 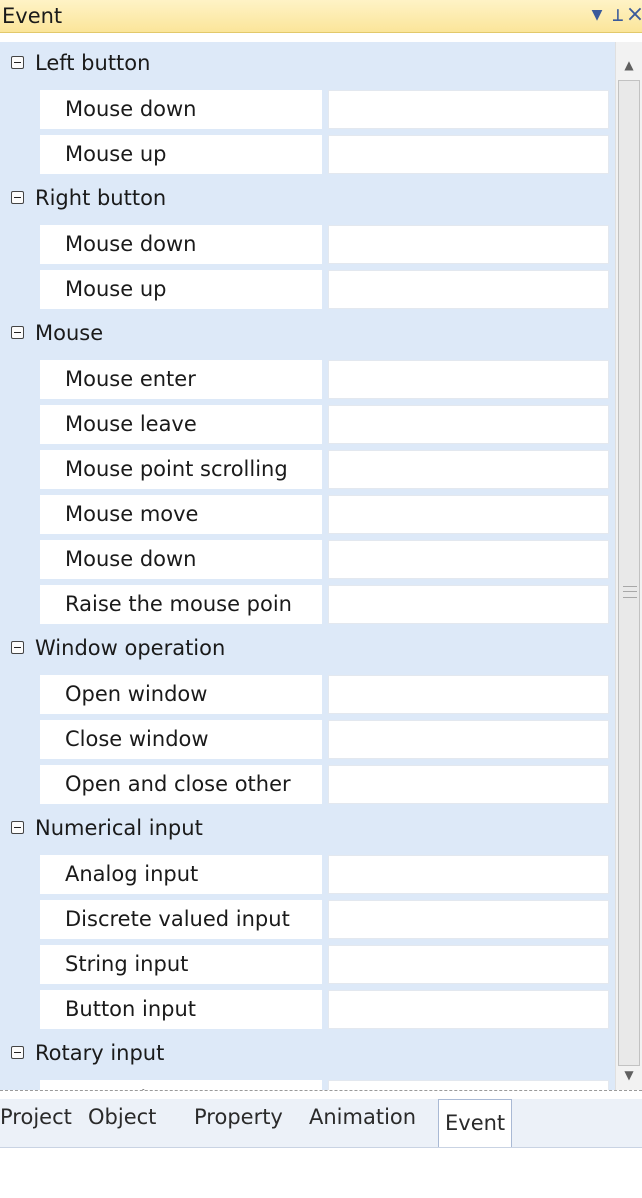 What do you see at coordinates (181, 1009) in the screenshot?
I see `event-name: Button input` at bounding box center [181, 1009].